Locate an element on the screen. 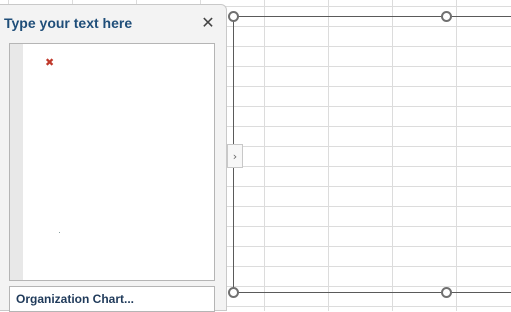 This screenshot has width=511, height=312. text-area-gutter is located at coordinates (16, 162).